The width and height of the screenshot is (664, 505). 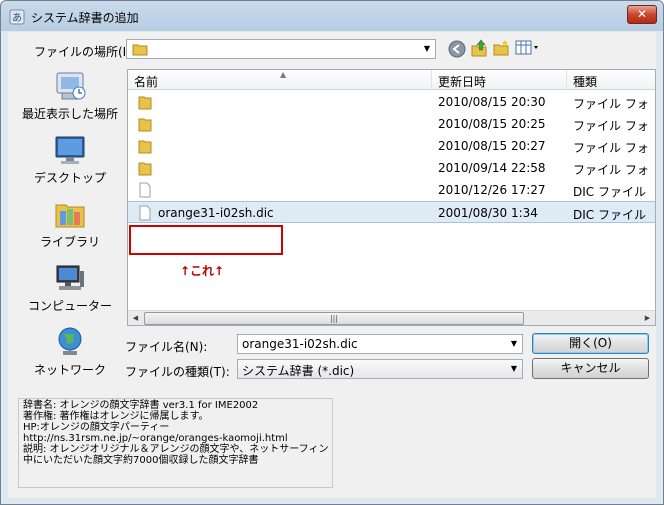 I want to click on column-header-type: 種類, so click(x=585, y=81).